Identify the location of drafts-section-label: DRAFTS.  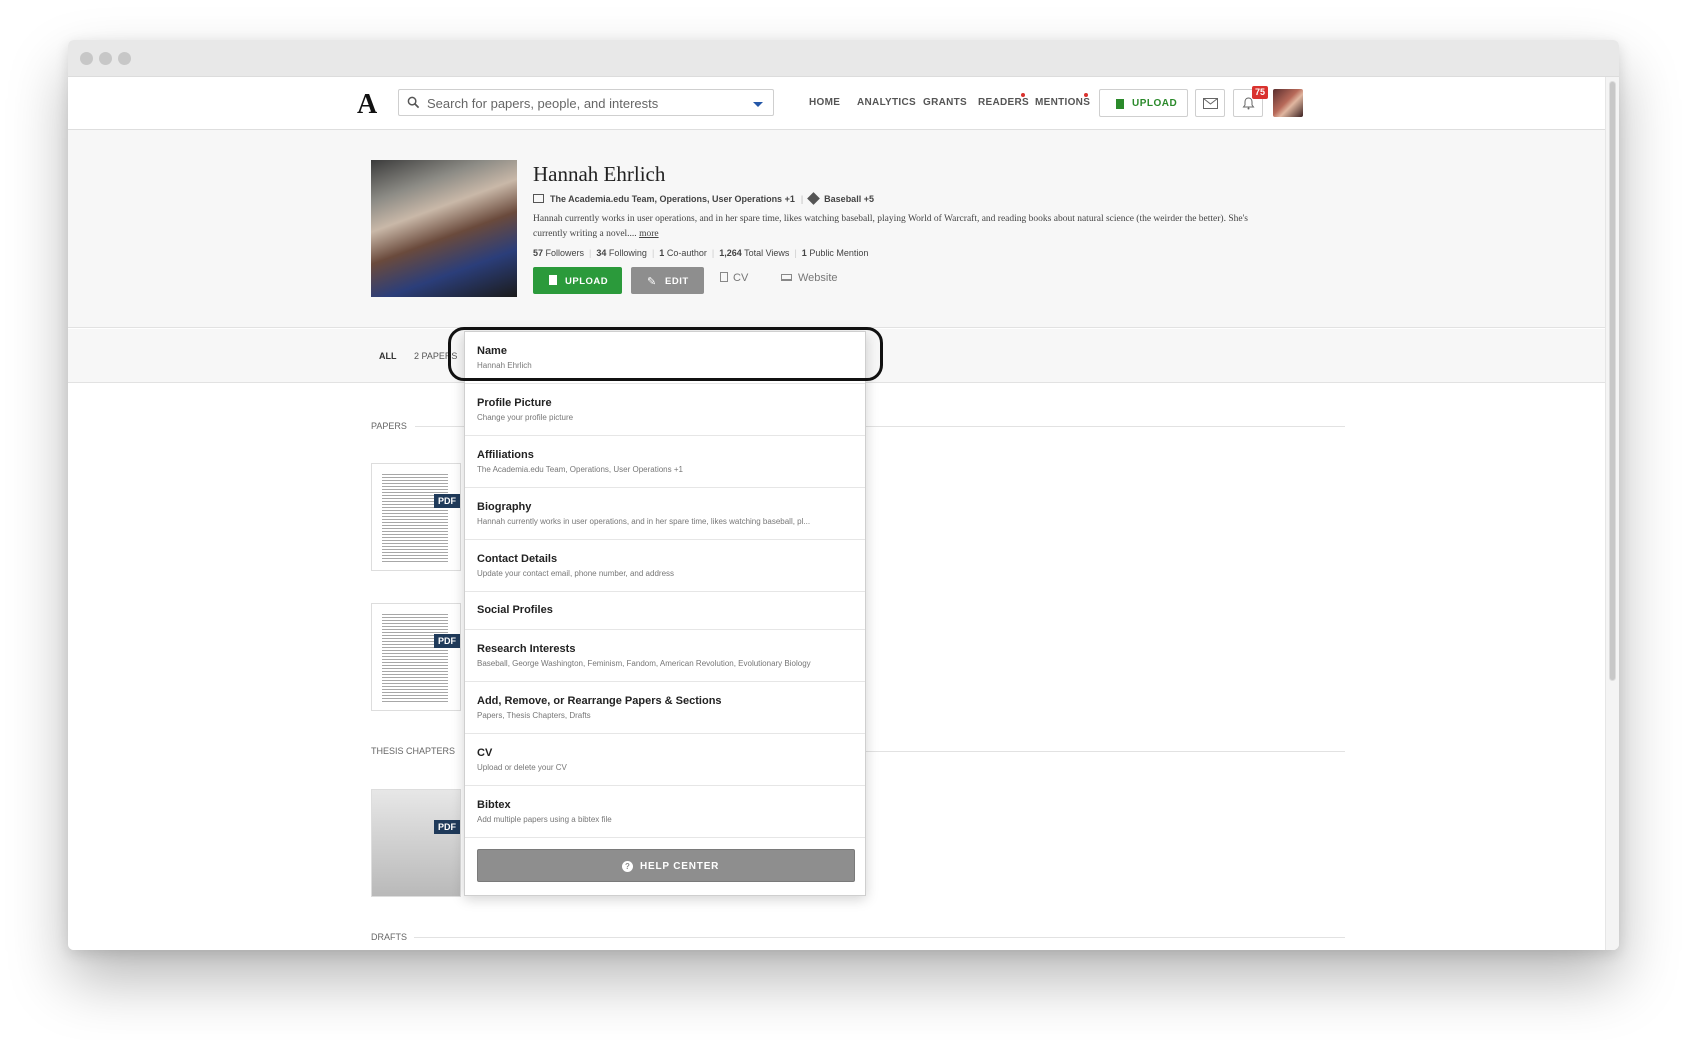
(389, 937).